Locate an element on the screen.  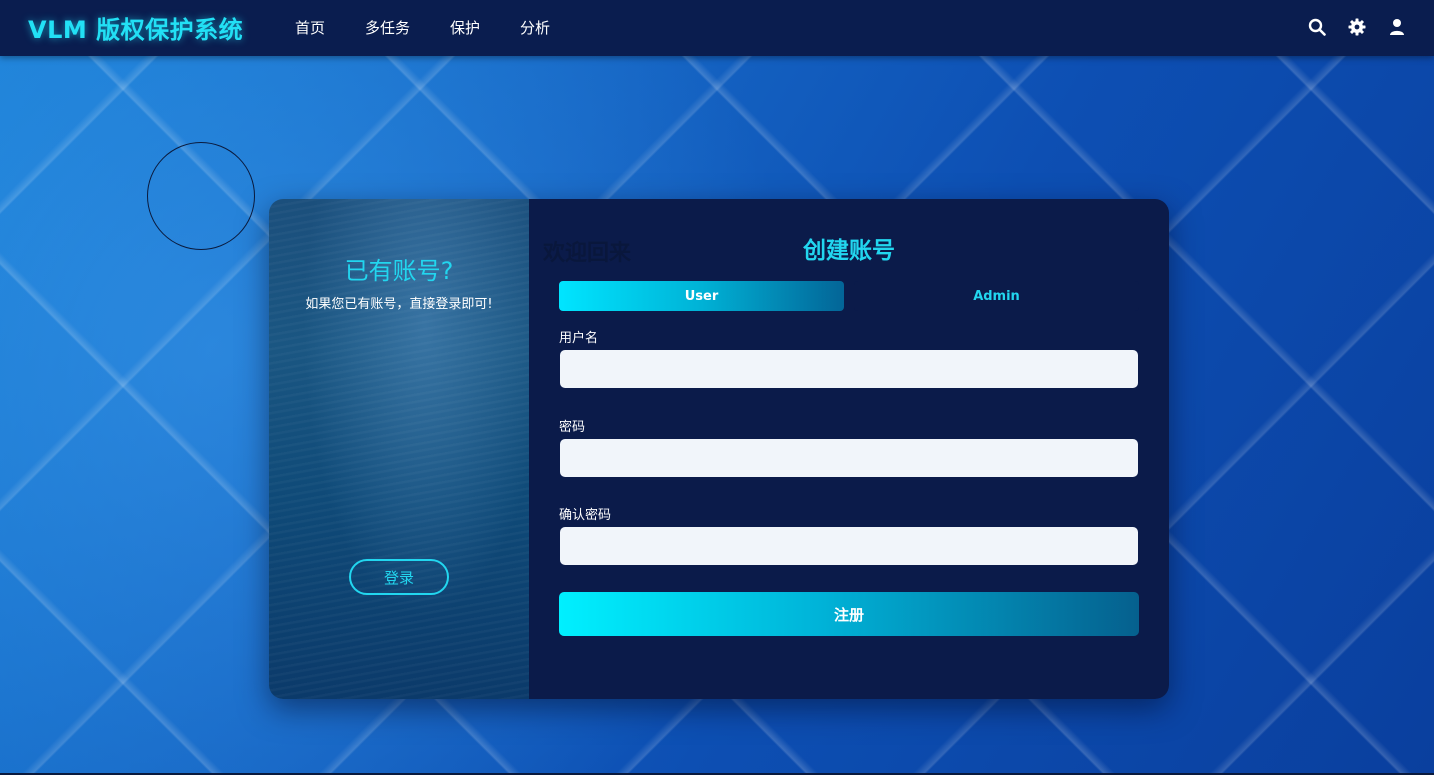
user-icon is located at coordinates (1397, 27).